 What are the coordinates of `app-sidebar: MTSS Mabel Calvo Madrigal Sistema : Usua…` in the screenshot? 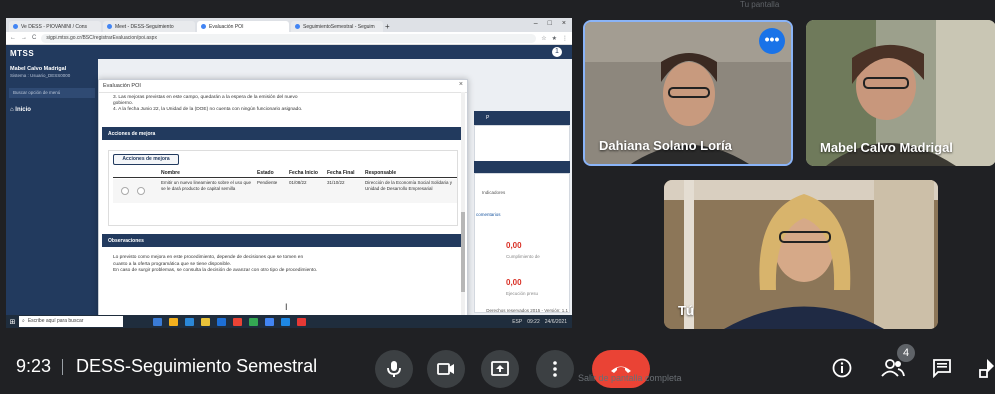 It's located at (52, 180).